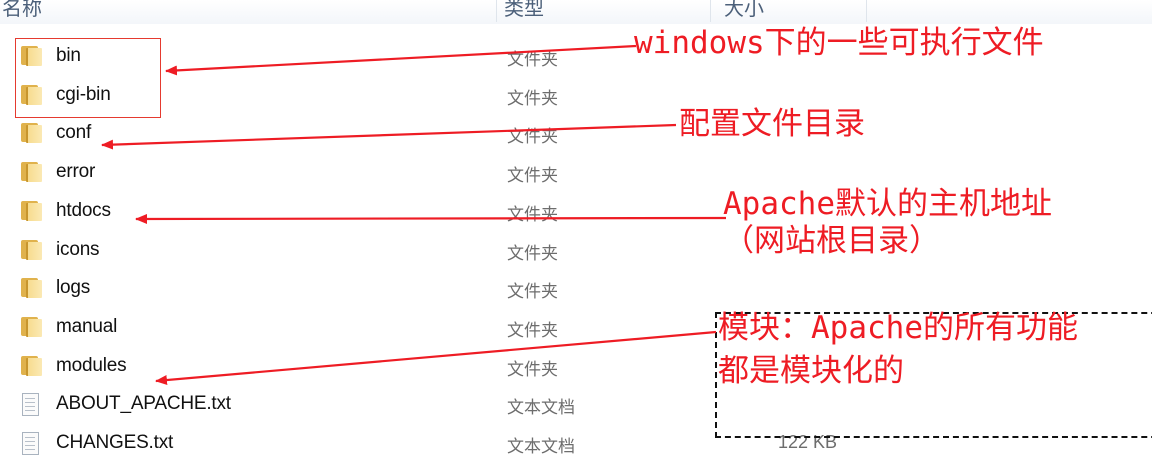 The image size is (1152, 464). What do you see at coordinates (811, 371) in the screenshot?
I see `annotation-modules-2: 都是模块化的` at bounding box center [811, 371].